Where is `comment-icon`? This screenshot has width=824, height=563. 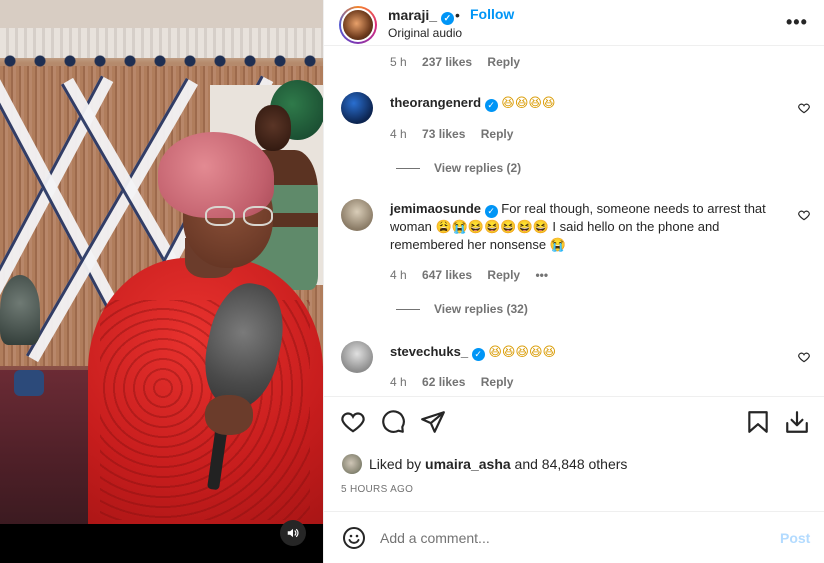 comment-icon is located at coordinates (393, 422).